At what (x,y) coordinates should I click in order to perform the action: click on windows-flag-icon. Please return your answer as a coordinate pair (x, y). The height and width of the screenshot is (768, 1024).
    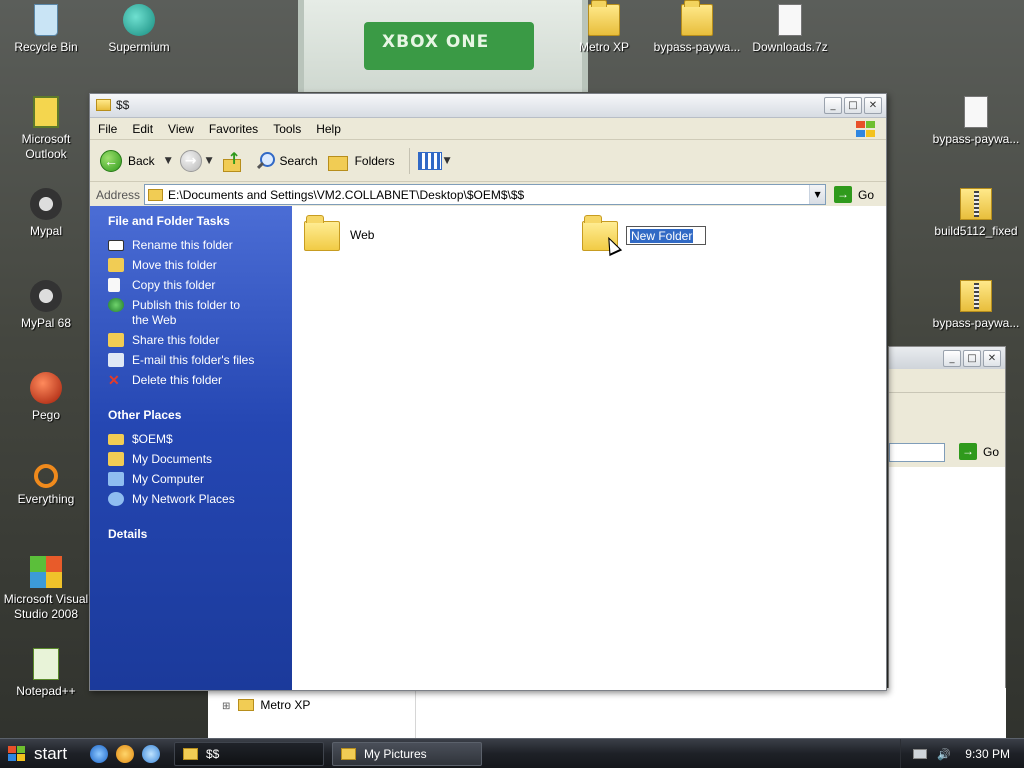
    Looking at the image, I should click on (17, 753).